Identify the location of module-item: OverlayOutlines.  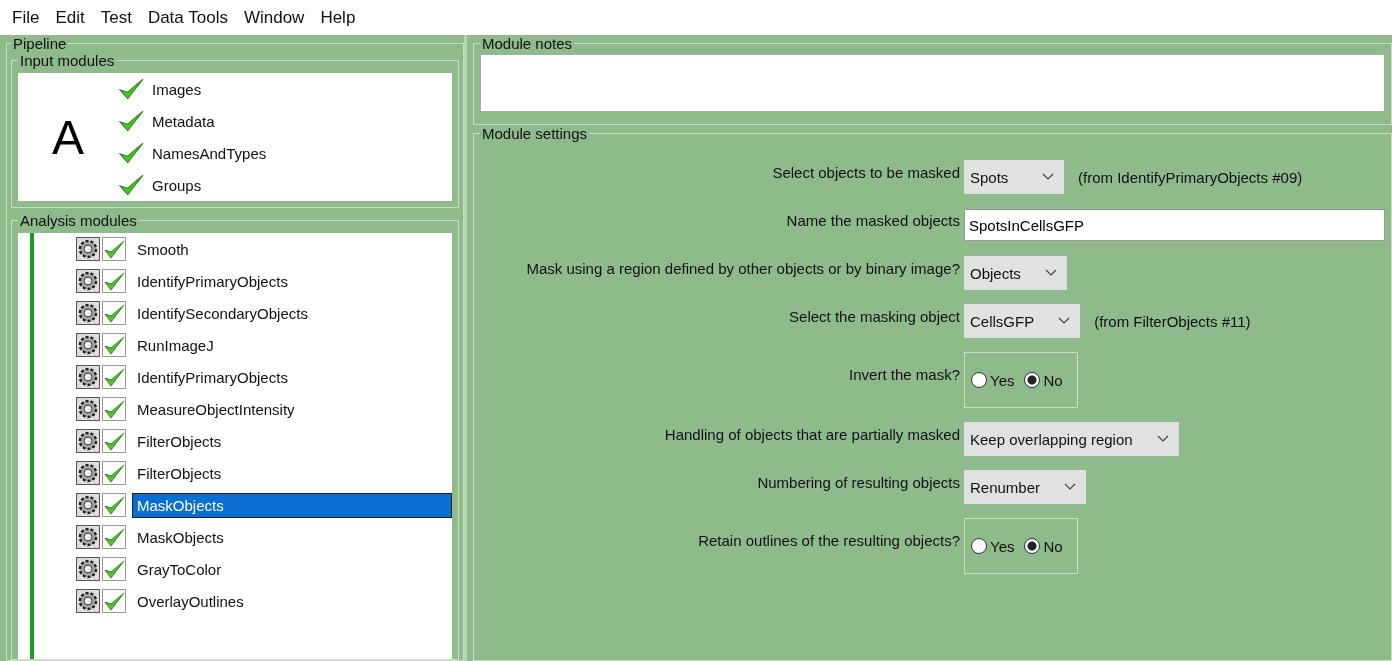
(292, 601).